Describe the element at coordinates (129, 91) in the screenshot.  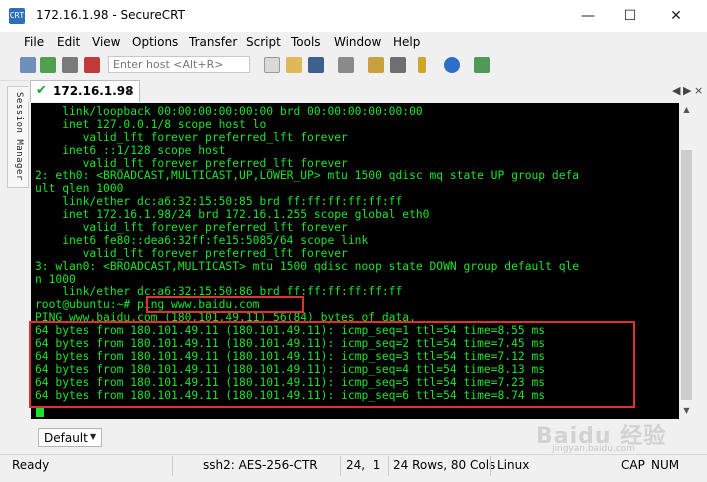
I see `tab-close-icon: ×` at that location.